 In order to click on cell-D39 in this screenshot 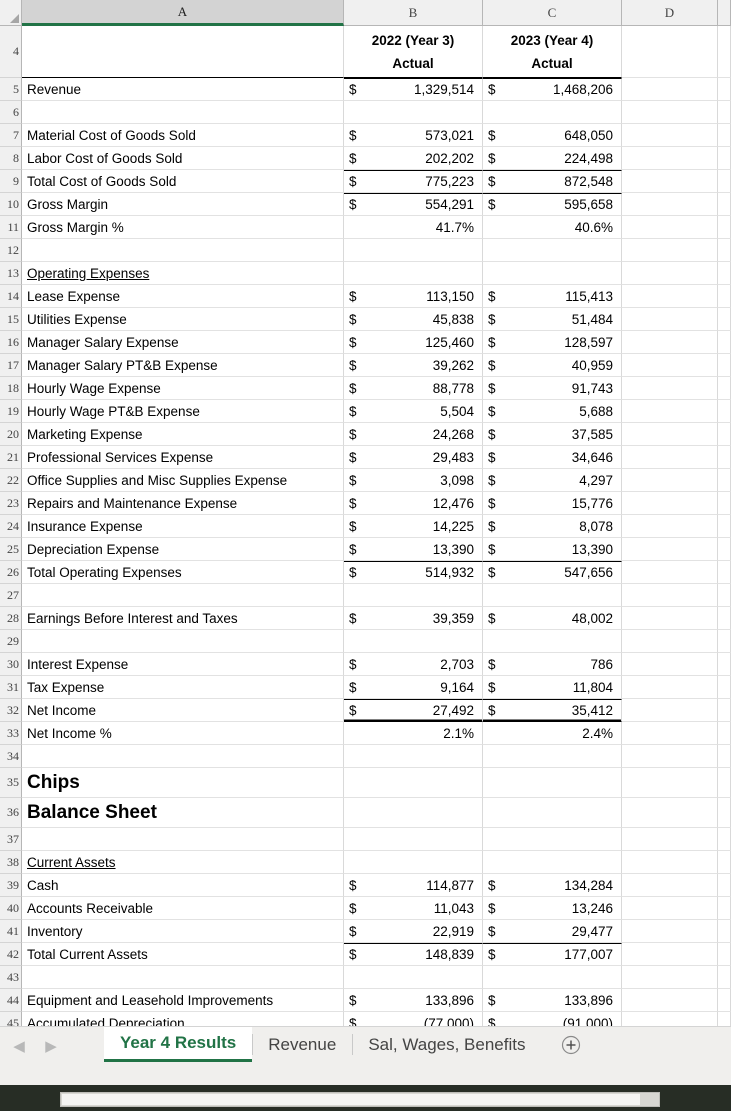, I will do `click(670, 885)`.